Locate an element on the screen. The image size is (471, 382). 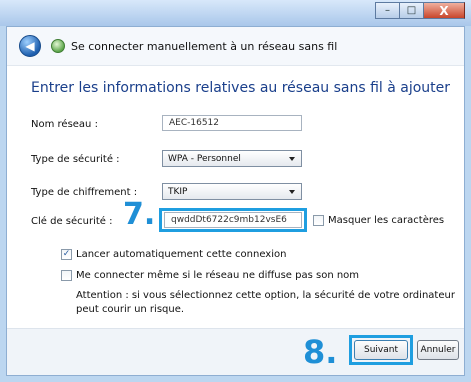
security-key-label: Clé de sécurité : is located at coordinates (72, 221).